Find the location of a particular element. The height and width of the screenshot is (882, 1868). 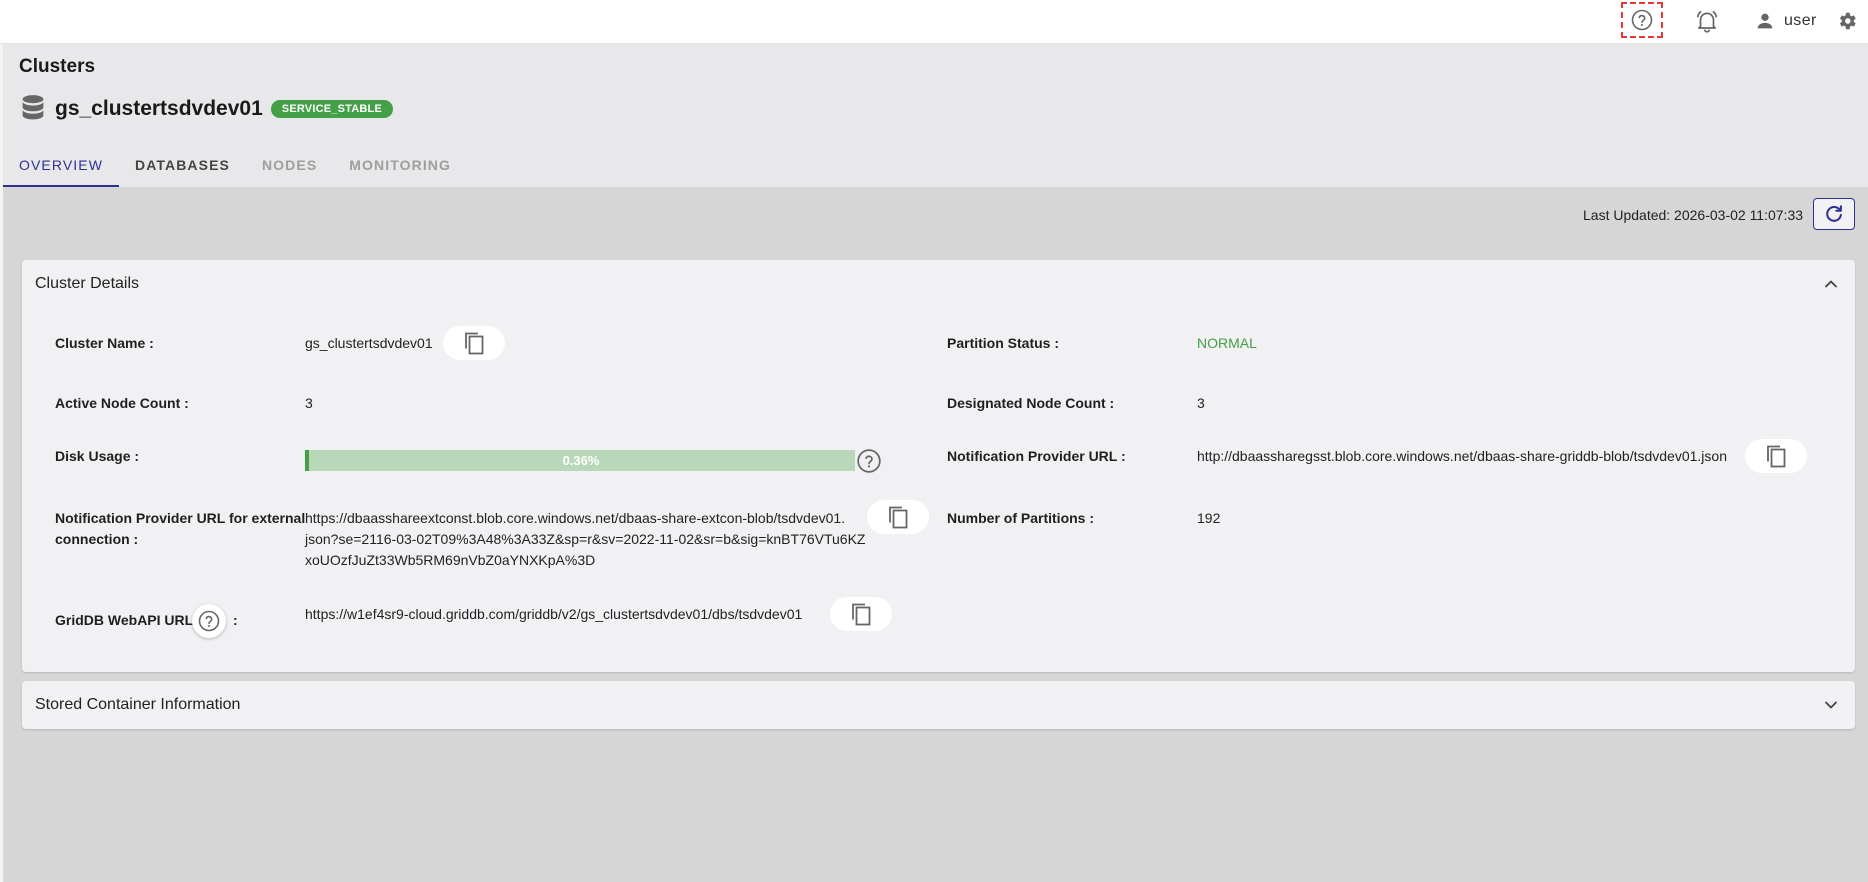

webapi-url-colon: : is located at coordinates (235, 620).